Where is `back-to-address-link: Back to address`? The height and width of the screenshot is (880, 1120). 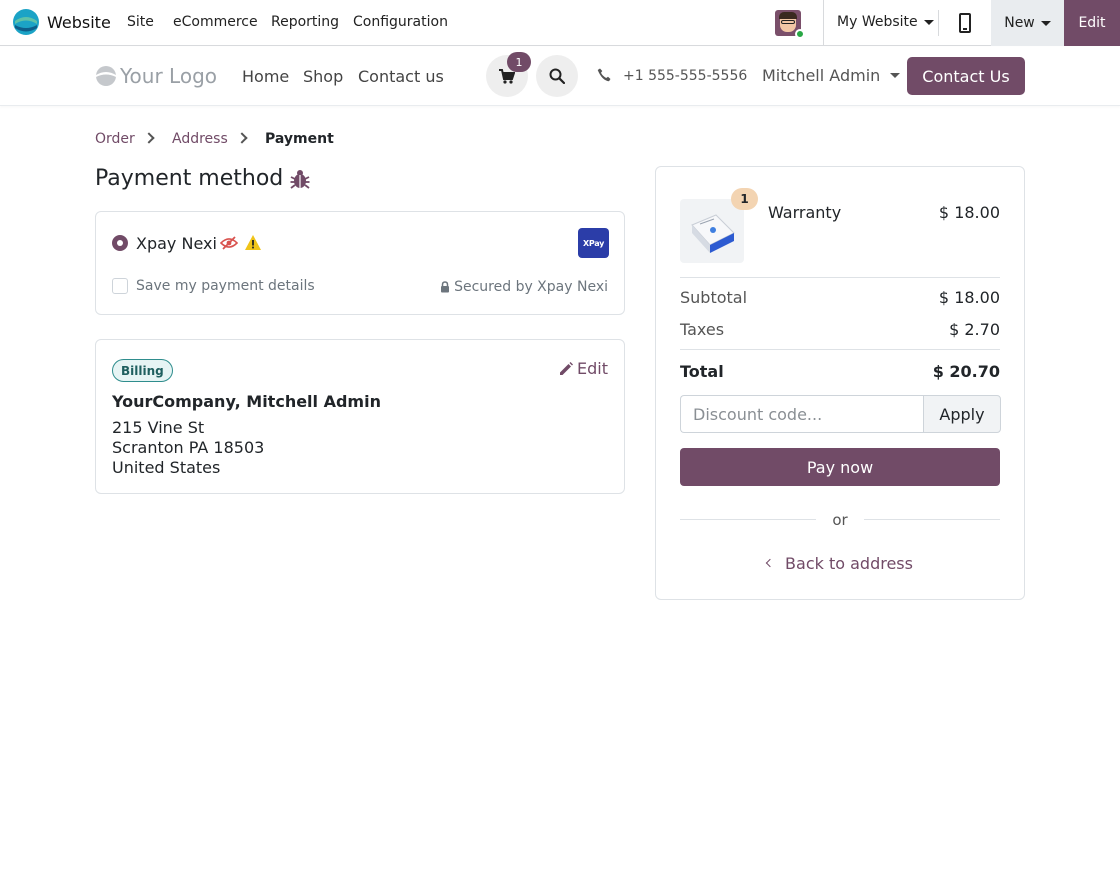 back-to-address-link: Back to address is located at coordinates (840, 563).